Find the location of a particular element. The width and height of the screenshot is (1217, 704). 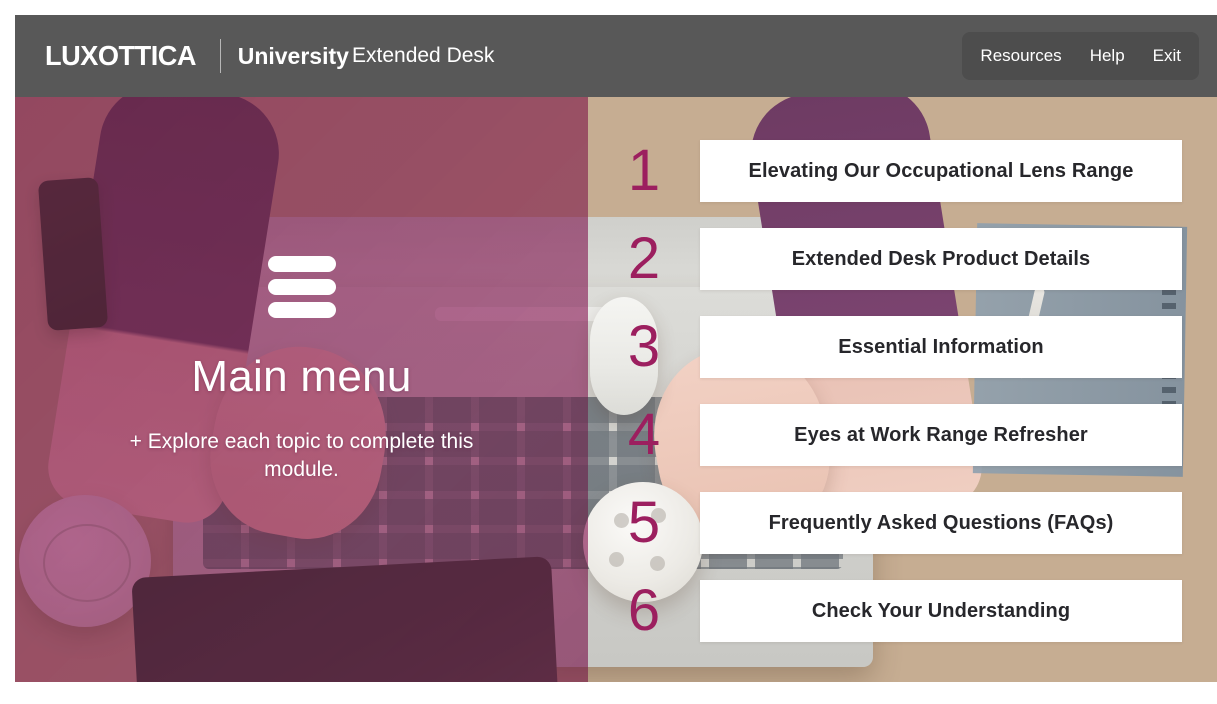

menu-row-6: 6 Check Your Understanding is located at coordinates (902, 611).